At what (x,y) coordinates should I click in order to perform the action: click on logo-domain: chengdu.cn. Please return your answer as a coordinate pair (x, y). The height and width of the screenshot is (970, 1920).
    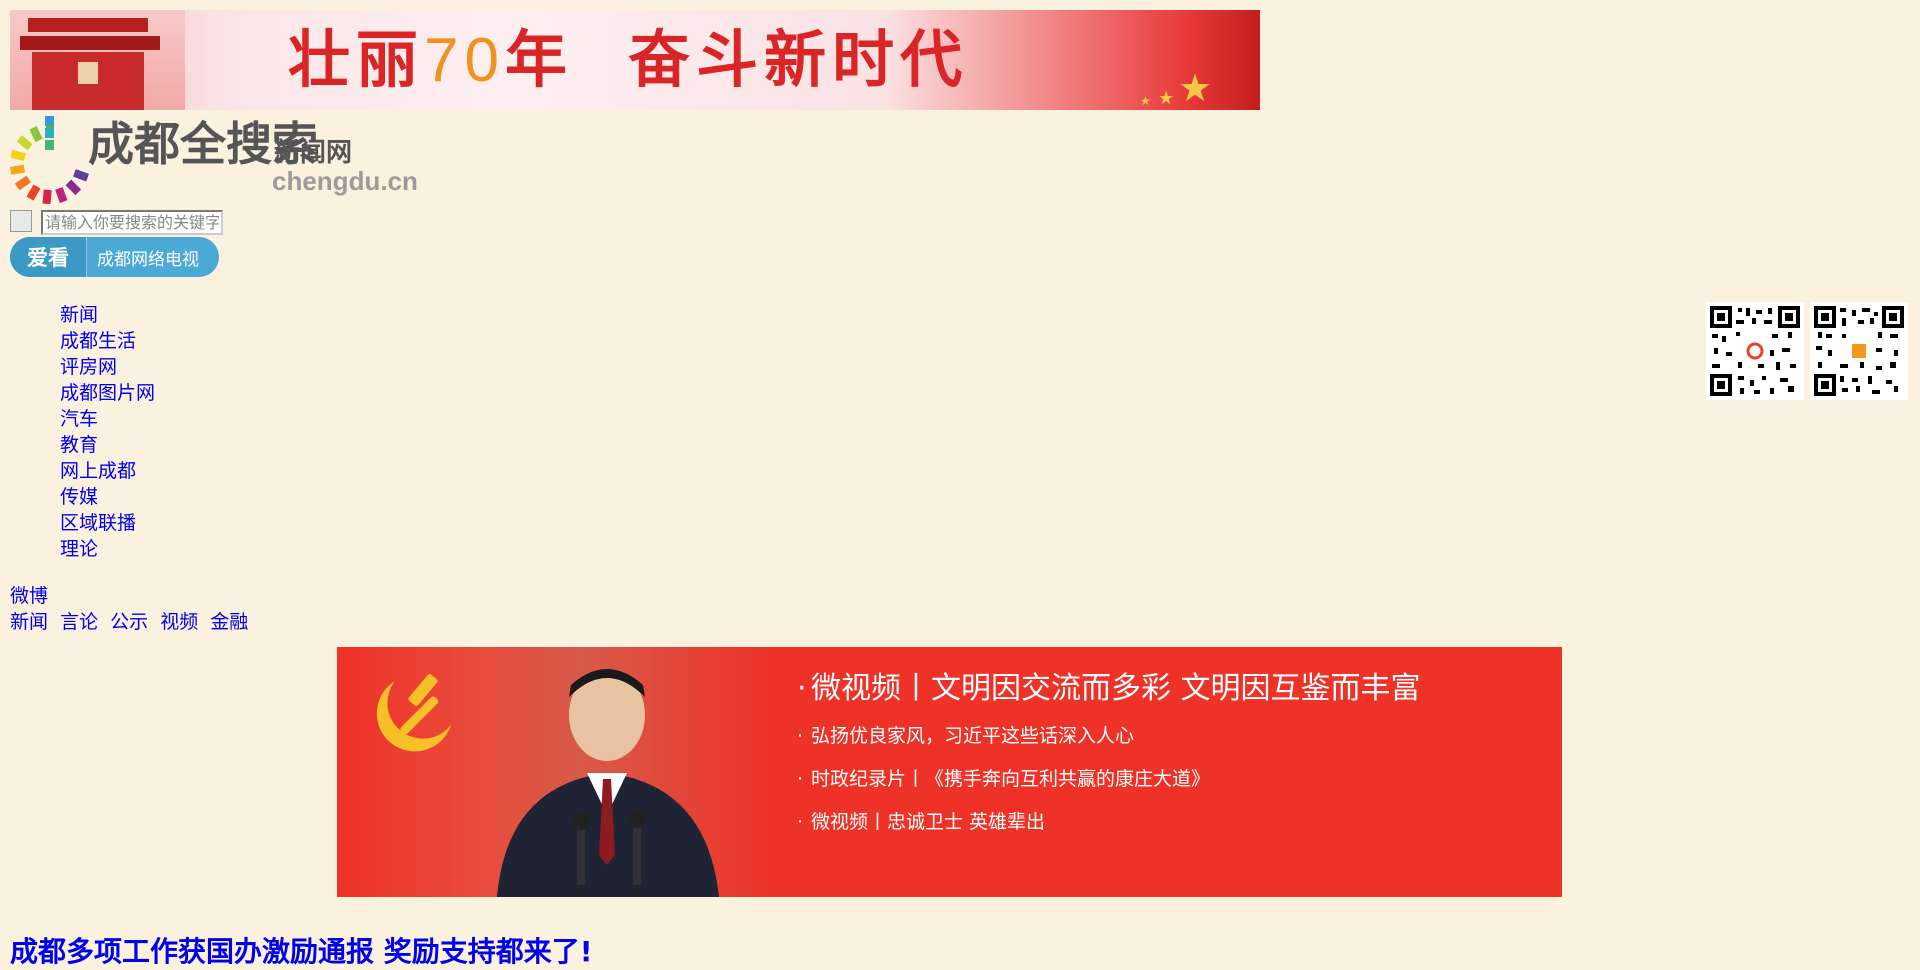
    Looking at the image, I should click on (345, 181).